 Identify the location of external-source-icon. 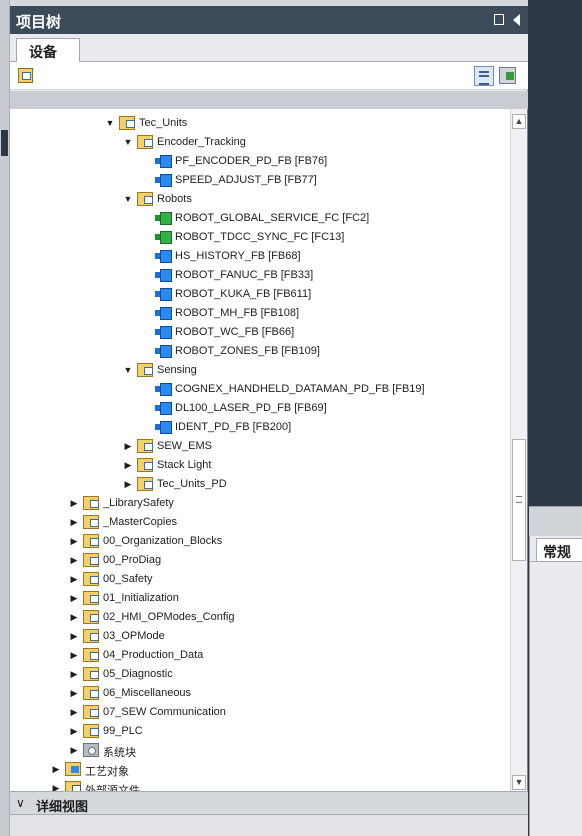
(73, 786).